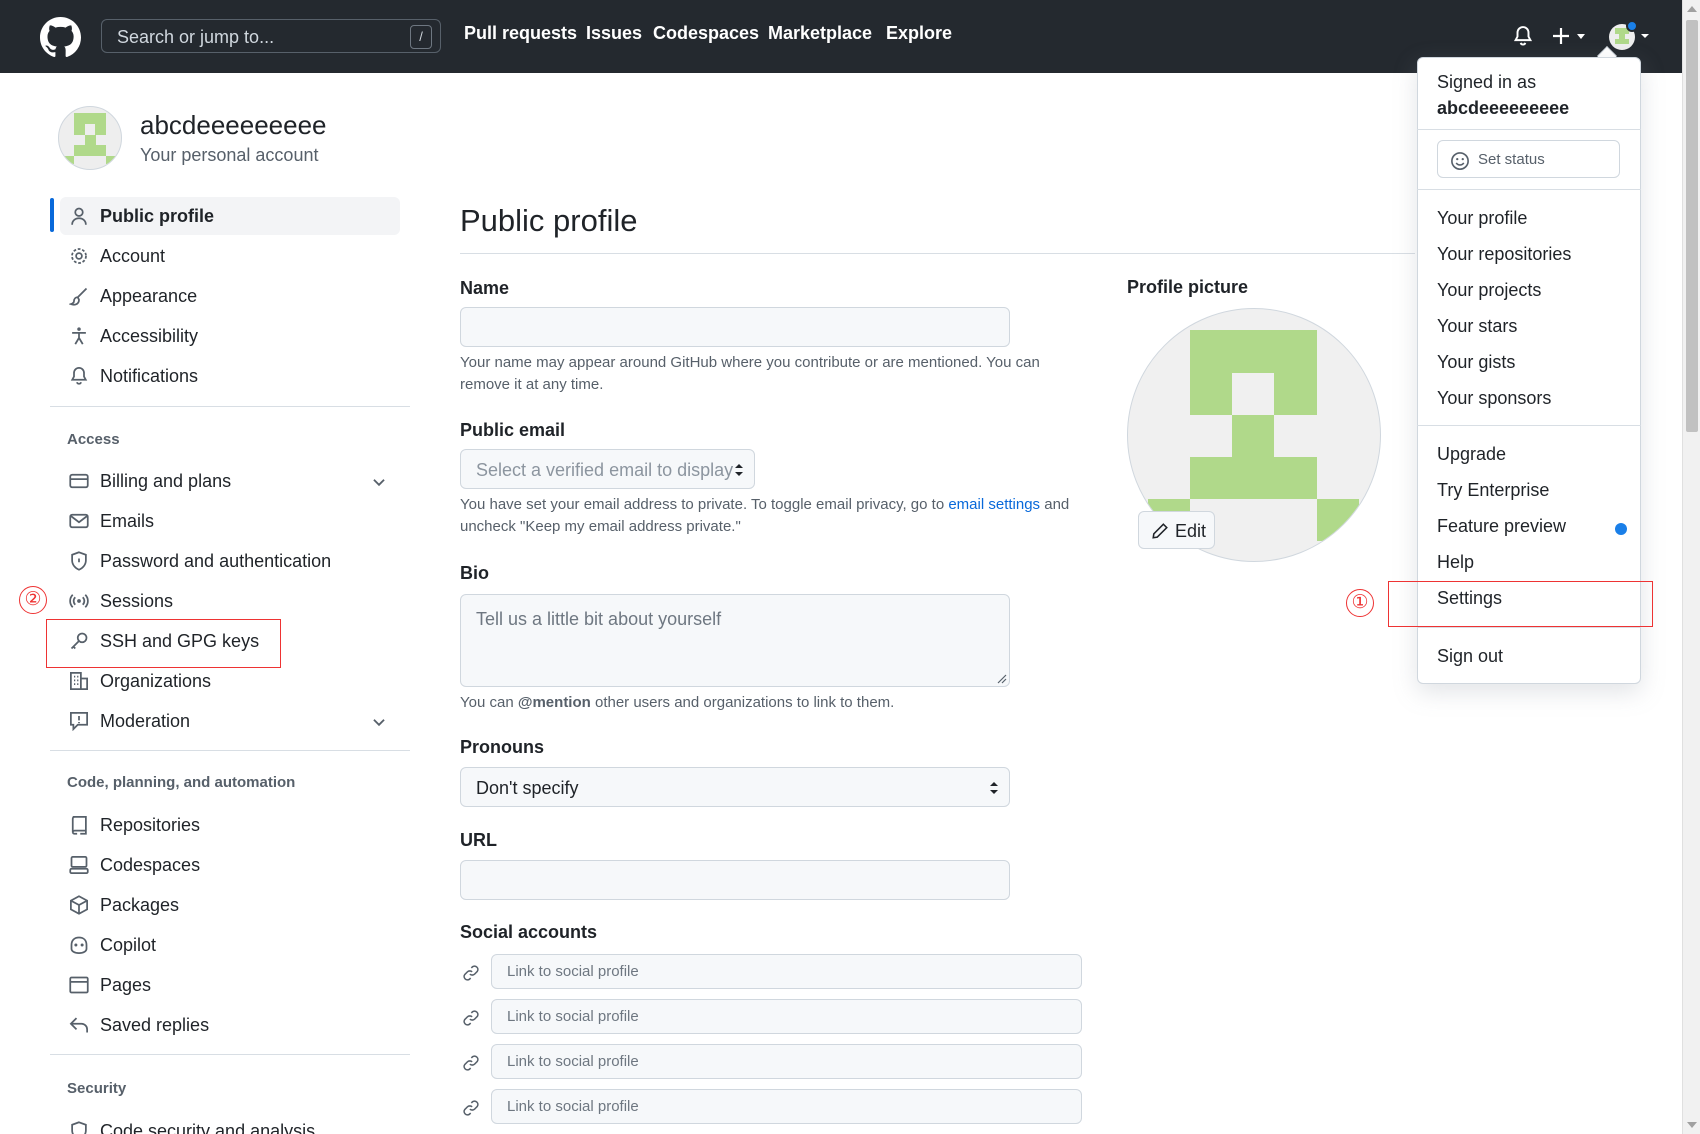 This screenshot has height=1134, width=1700. What do you see at coordinates (79, 256) in the screenshot?
I see `gear-icon` at bounding box center [79, 256].